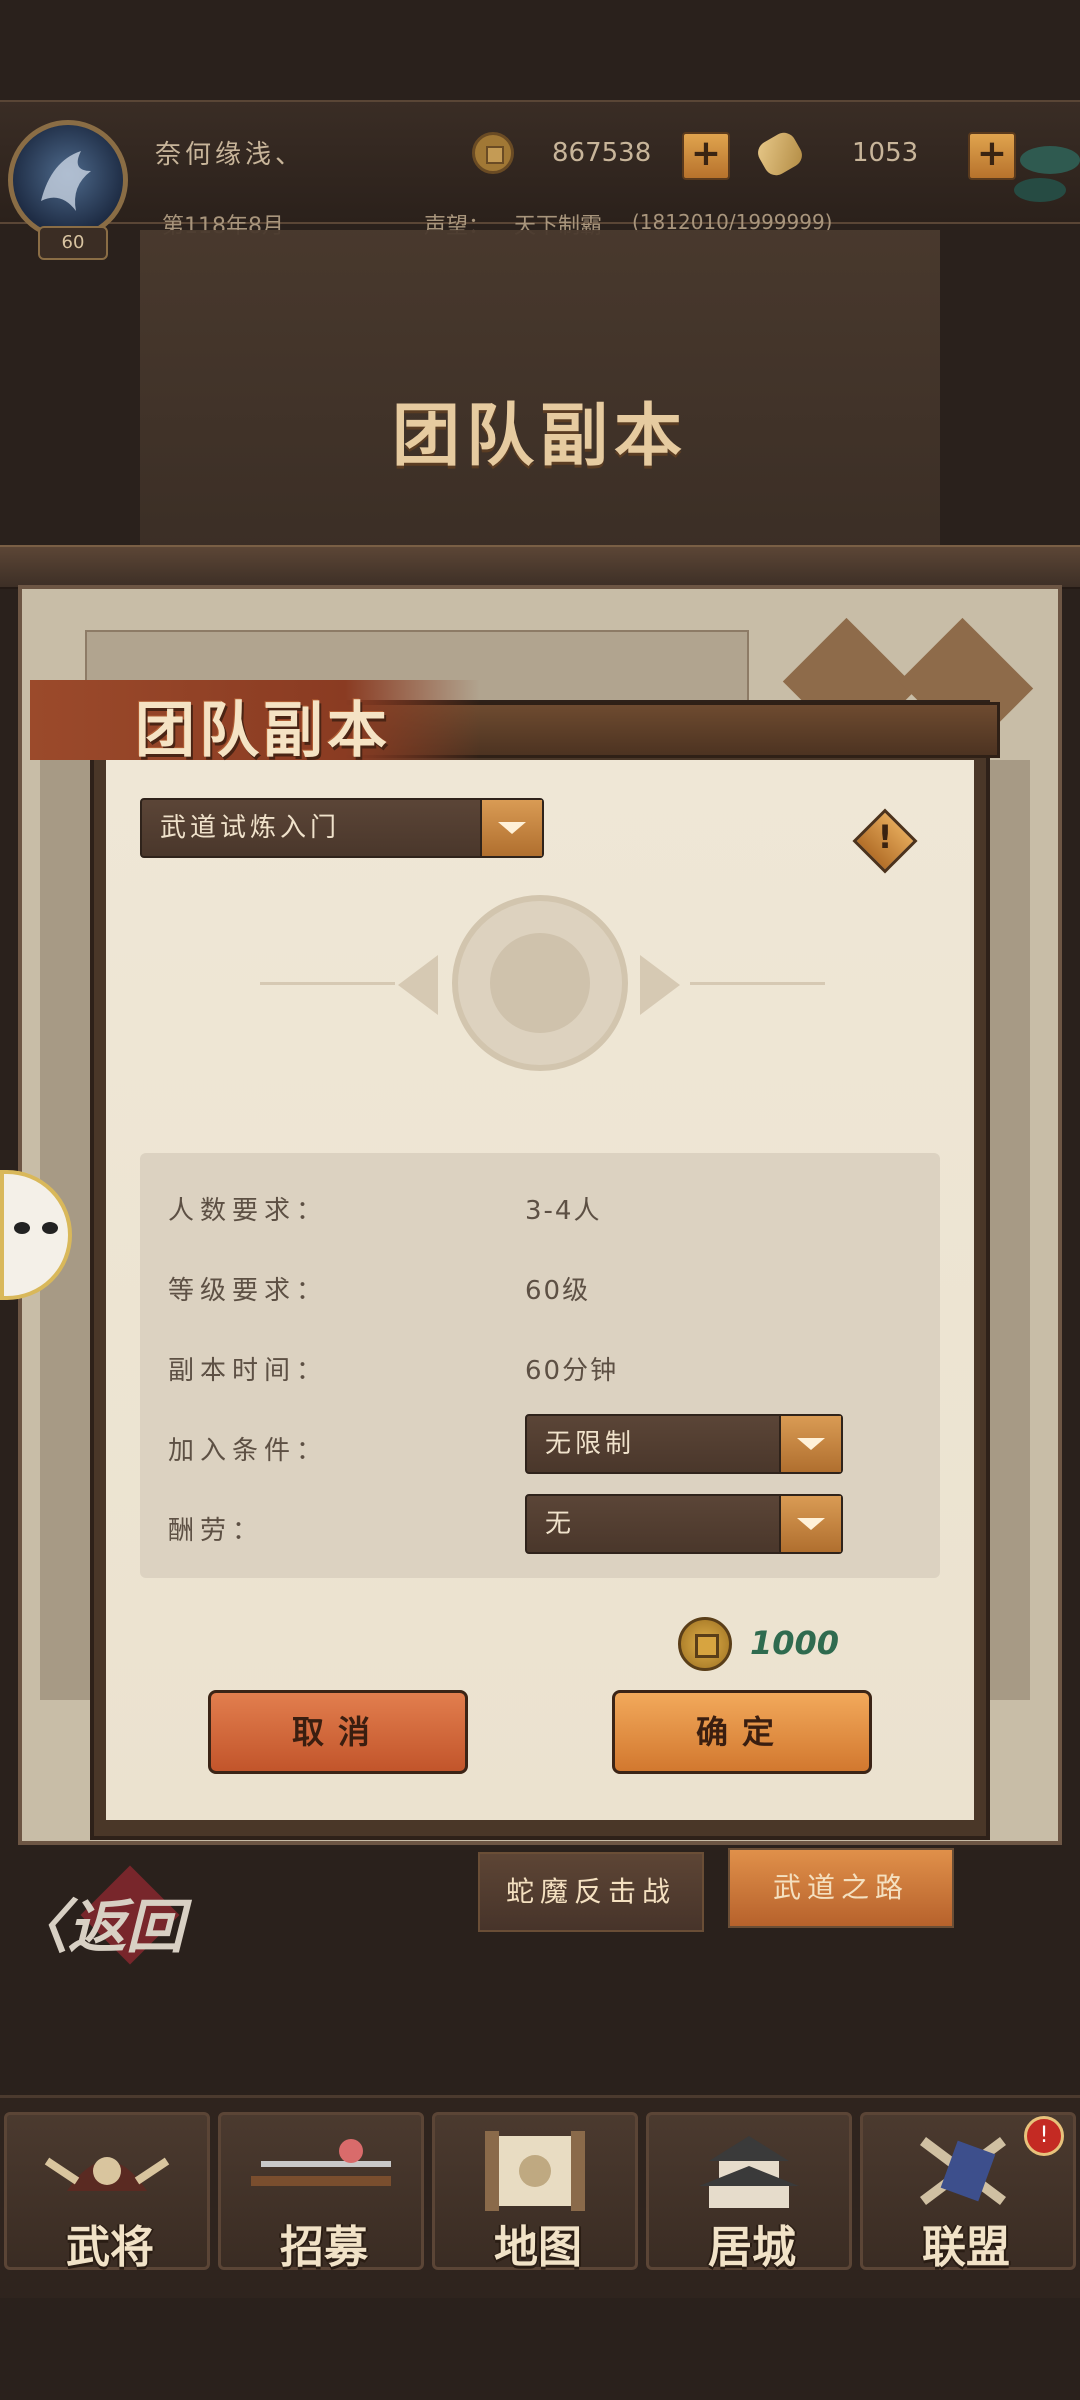 Image resolution: width=1080 pixels, height=2400 pixels. What do you see at coordinates (795, 1643) in the screenshot?
I see `creation-cost: 1000` at bounding box center [795, 1643].